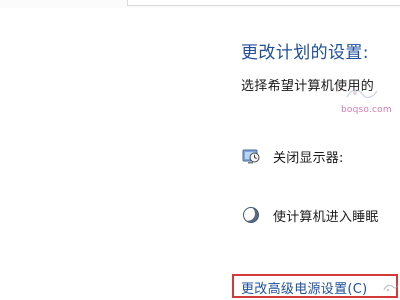  What do you see at coordinates (326, 217) in the screenshot?
I see `sleep-label: 使计算机进入睡眠` at bounding box center [326, 217].